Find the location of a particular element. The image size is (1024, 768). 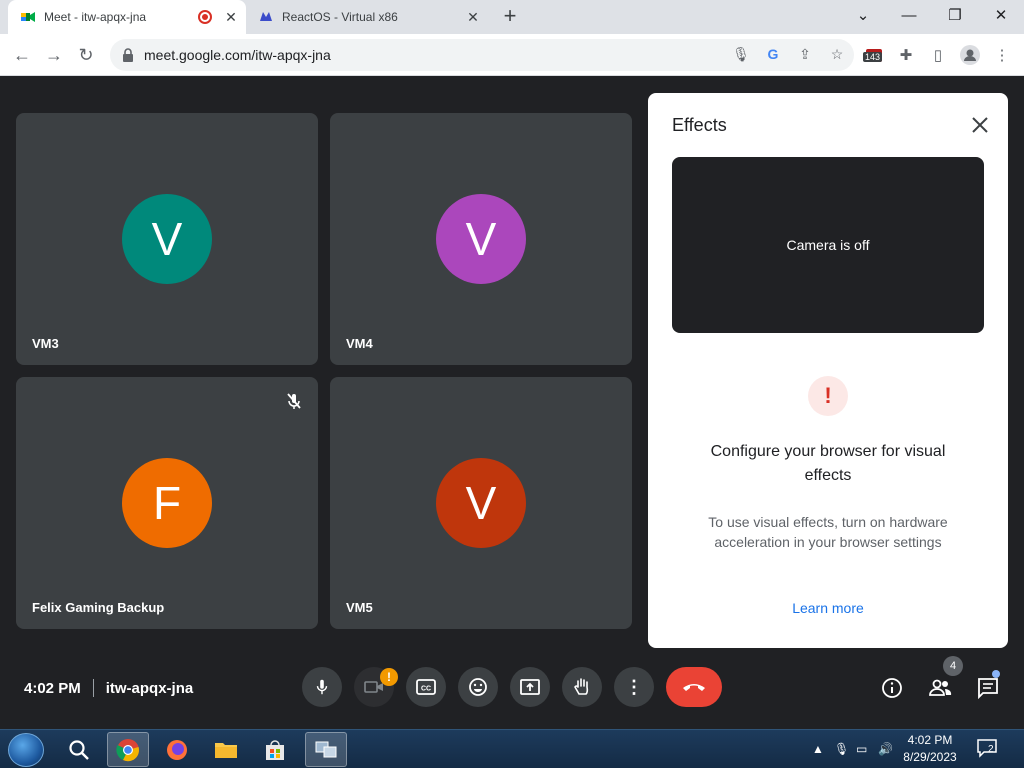

meeting-details-button is located at coordinates (892, 688).